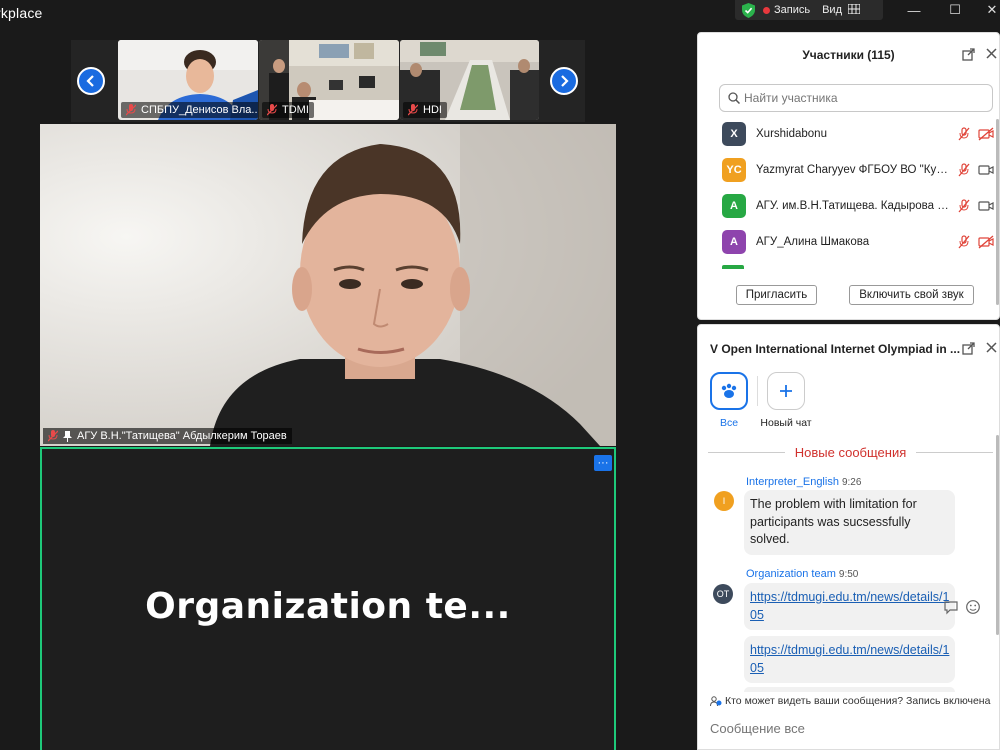 This screenshot has height=750, width=1000. I want to click on video-filmstrip: СПБПУ_Денисов Вла... TDMI HDI, so click(328, 81).